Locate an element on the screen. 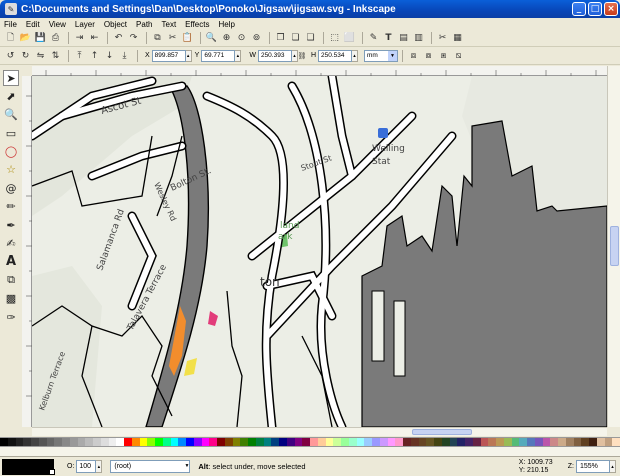 The width and height of the screenshot is (620, 476). align-distribute-icon: ▥ is located at coordinates (418, 38).